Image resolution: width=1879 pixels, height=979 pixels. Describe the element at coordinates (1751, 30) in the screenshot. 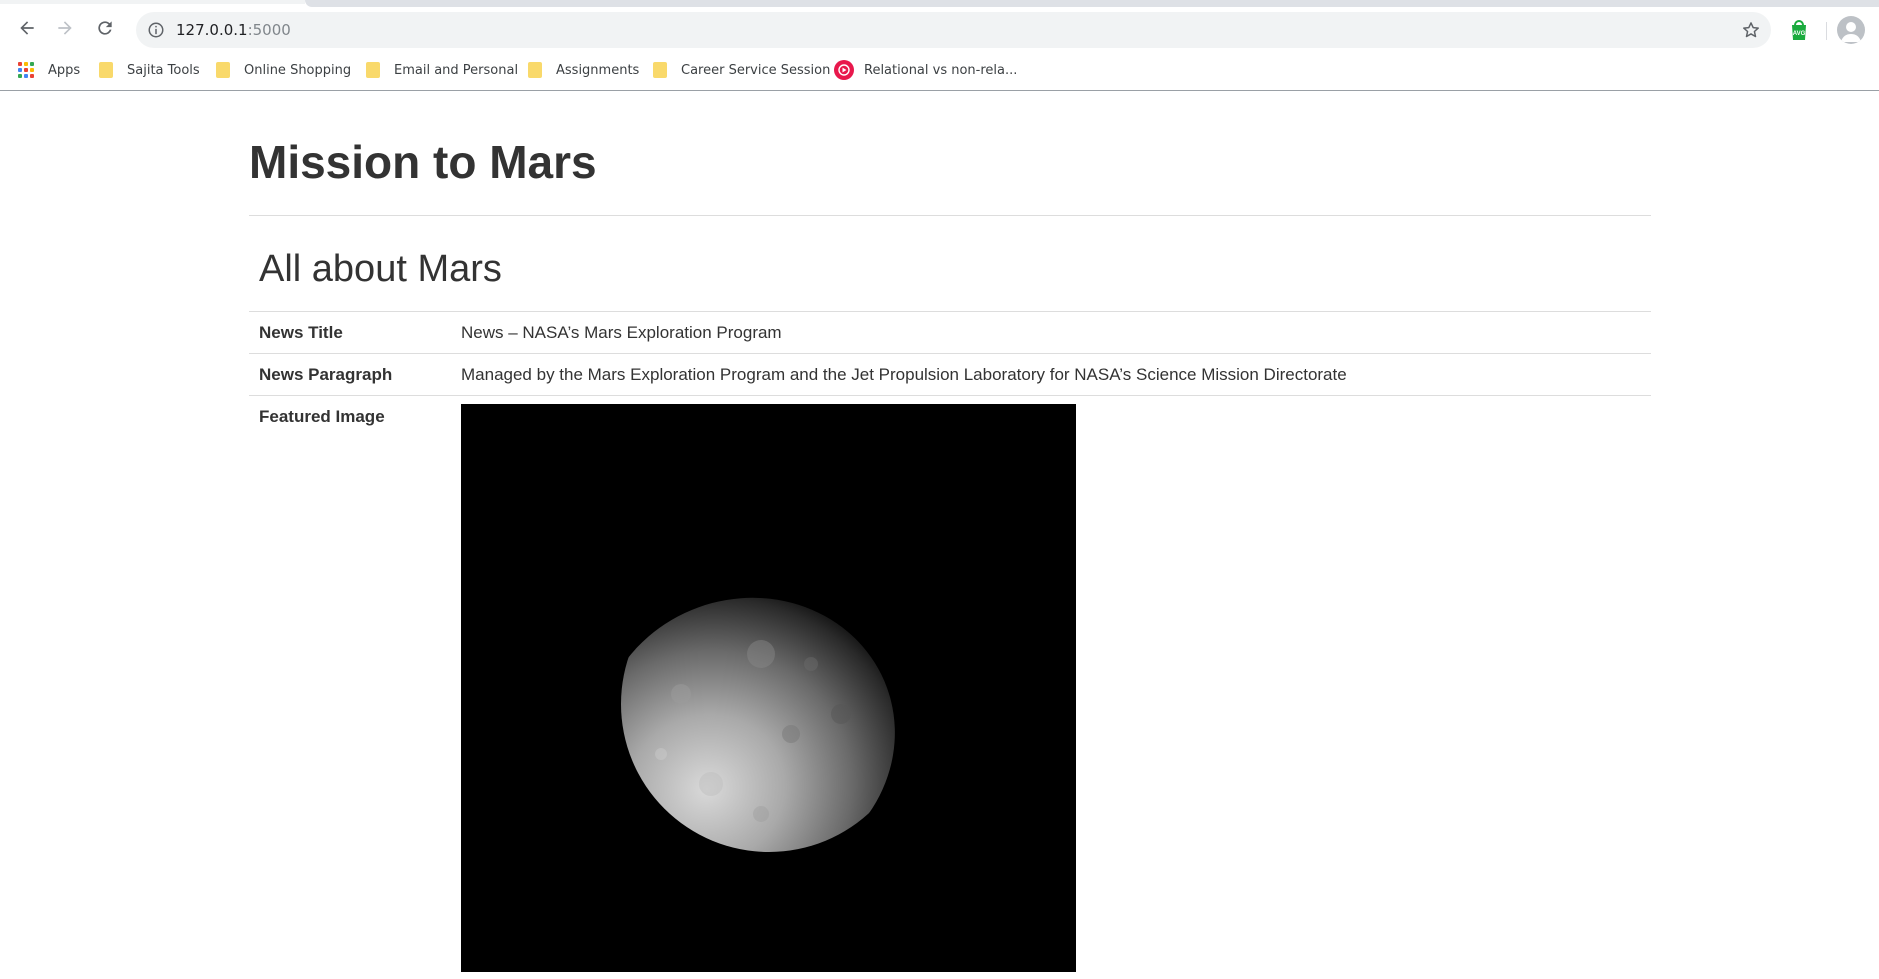

I see `bookmark-star-icon` at that location.